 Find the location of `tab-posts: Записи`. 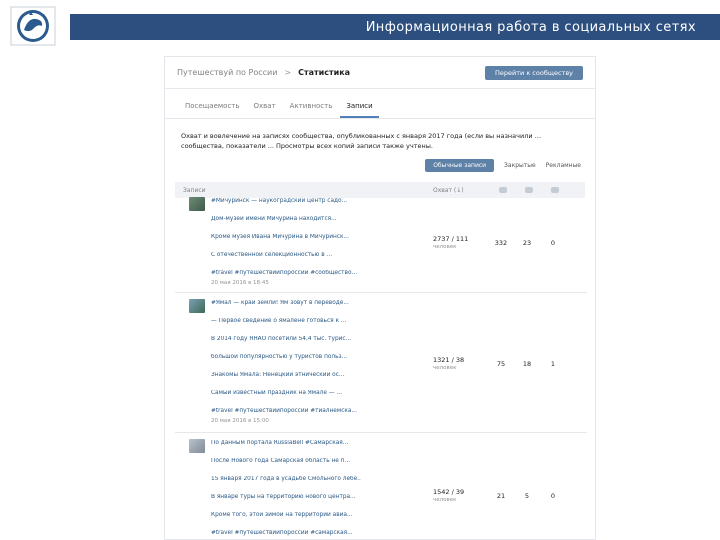

tab-posts: Записи is located at coordinates (359, 110).